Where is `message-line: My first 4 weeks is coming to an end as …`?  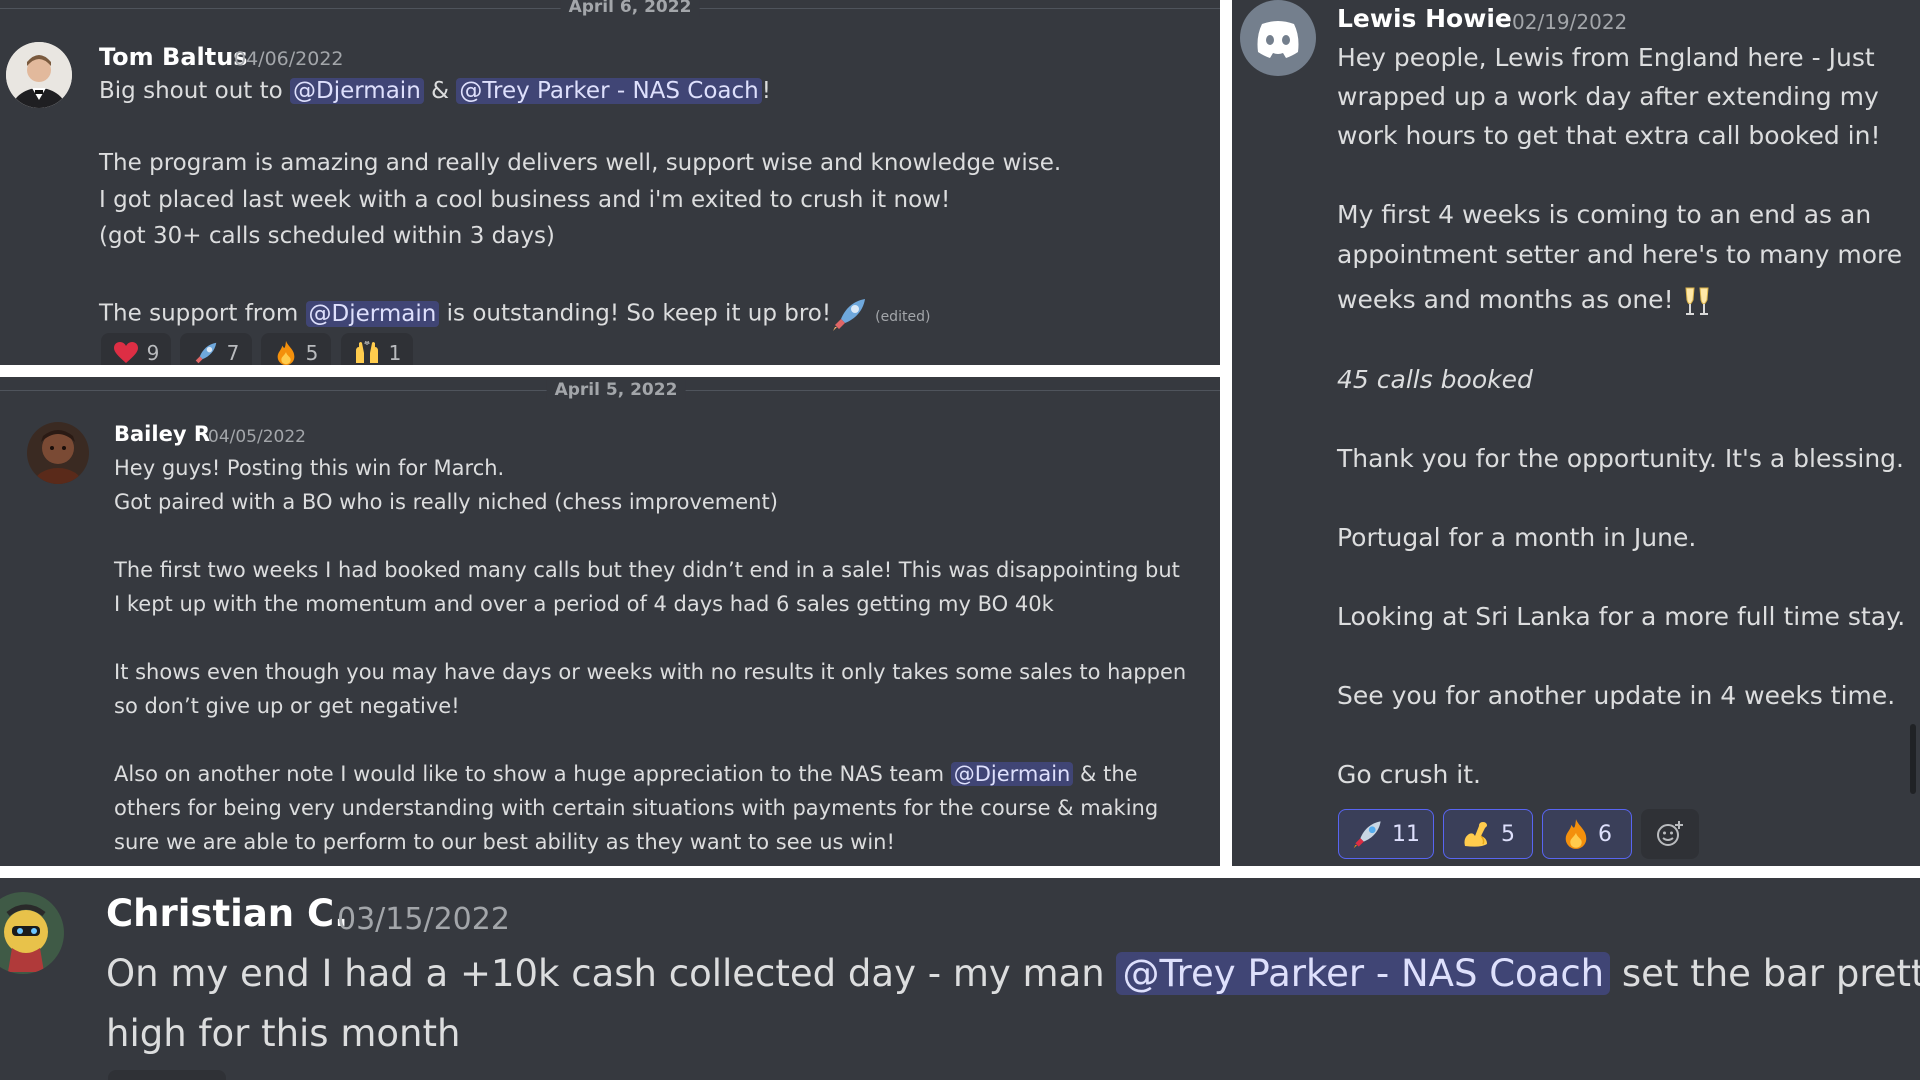
message-line: My first 4 weeks is coming to an end as … is located at coordinates (1604, 214).